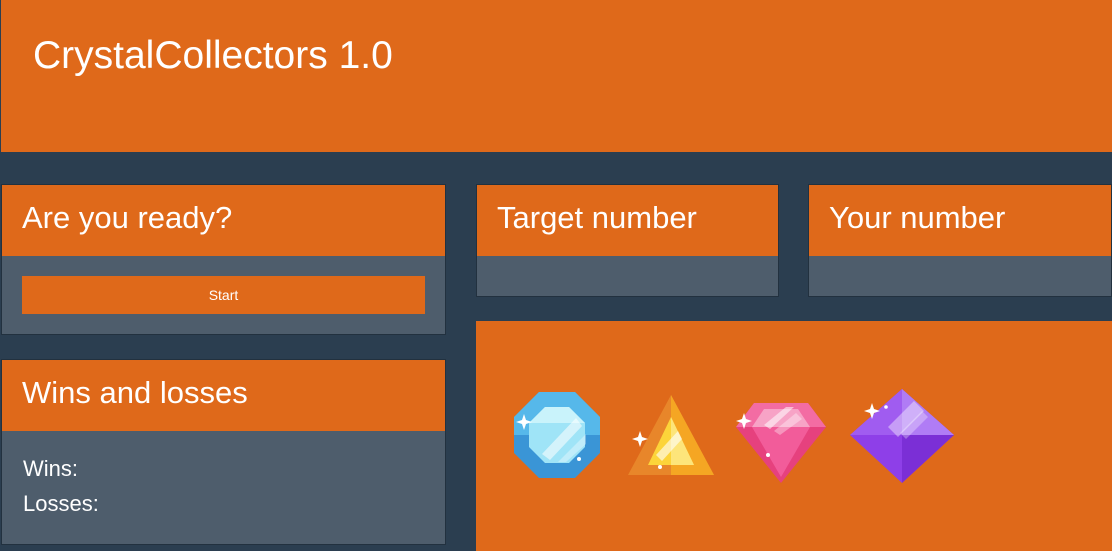 The image size is (1112, 551). I want to click on wins-label: Wins:, so click(50, 468).